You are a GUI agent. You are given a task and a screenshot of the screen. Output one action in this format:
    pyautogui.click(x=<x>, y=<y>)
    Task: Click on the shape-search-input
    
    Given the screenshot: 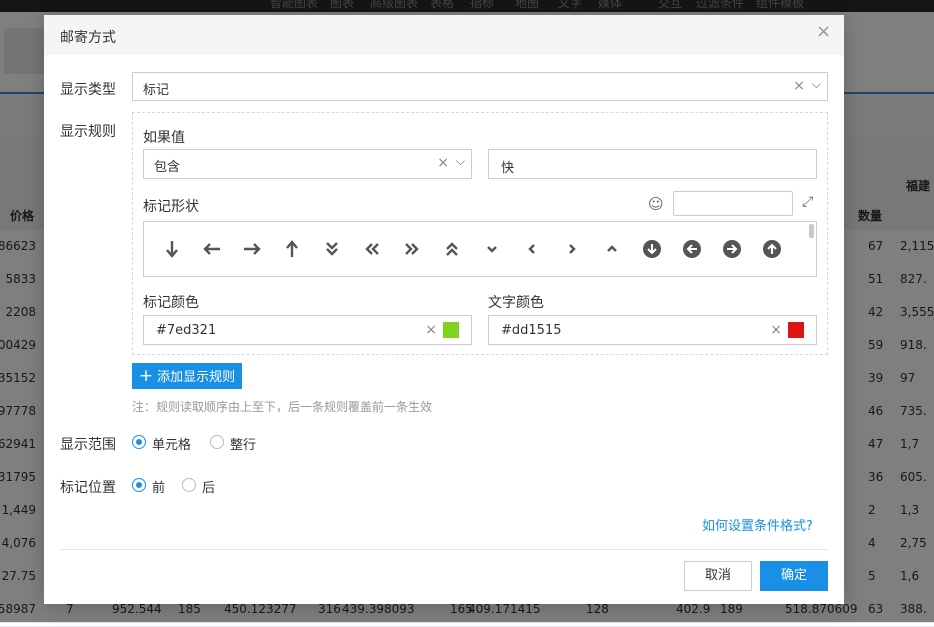 What is the action you would take?
    pyautogui.click(x=733, y=203)
    